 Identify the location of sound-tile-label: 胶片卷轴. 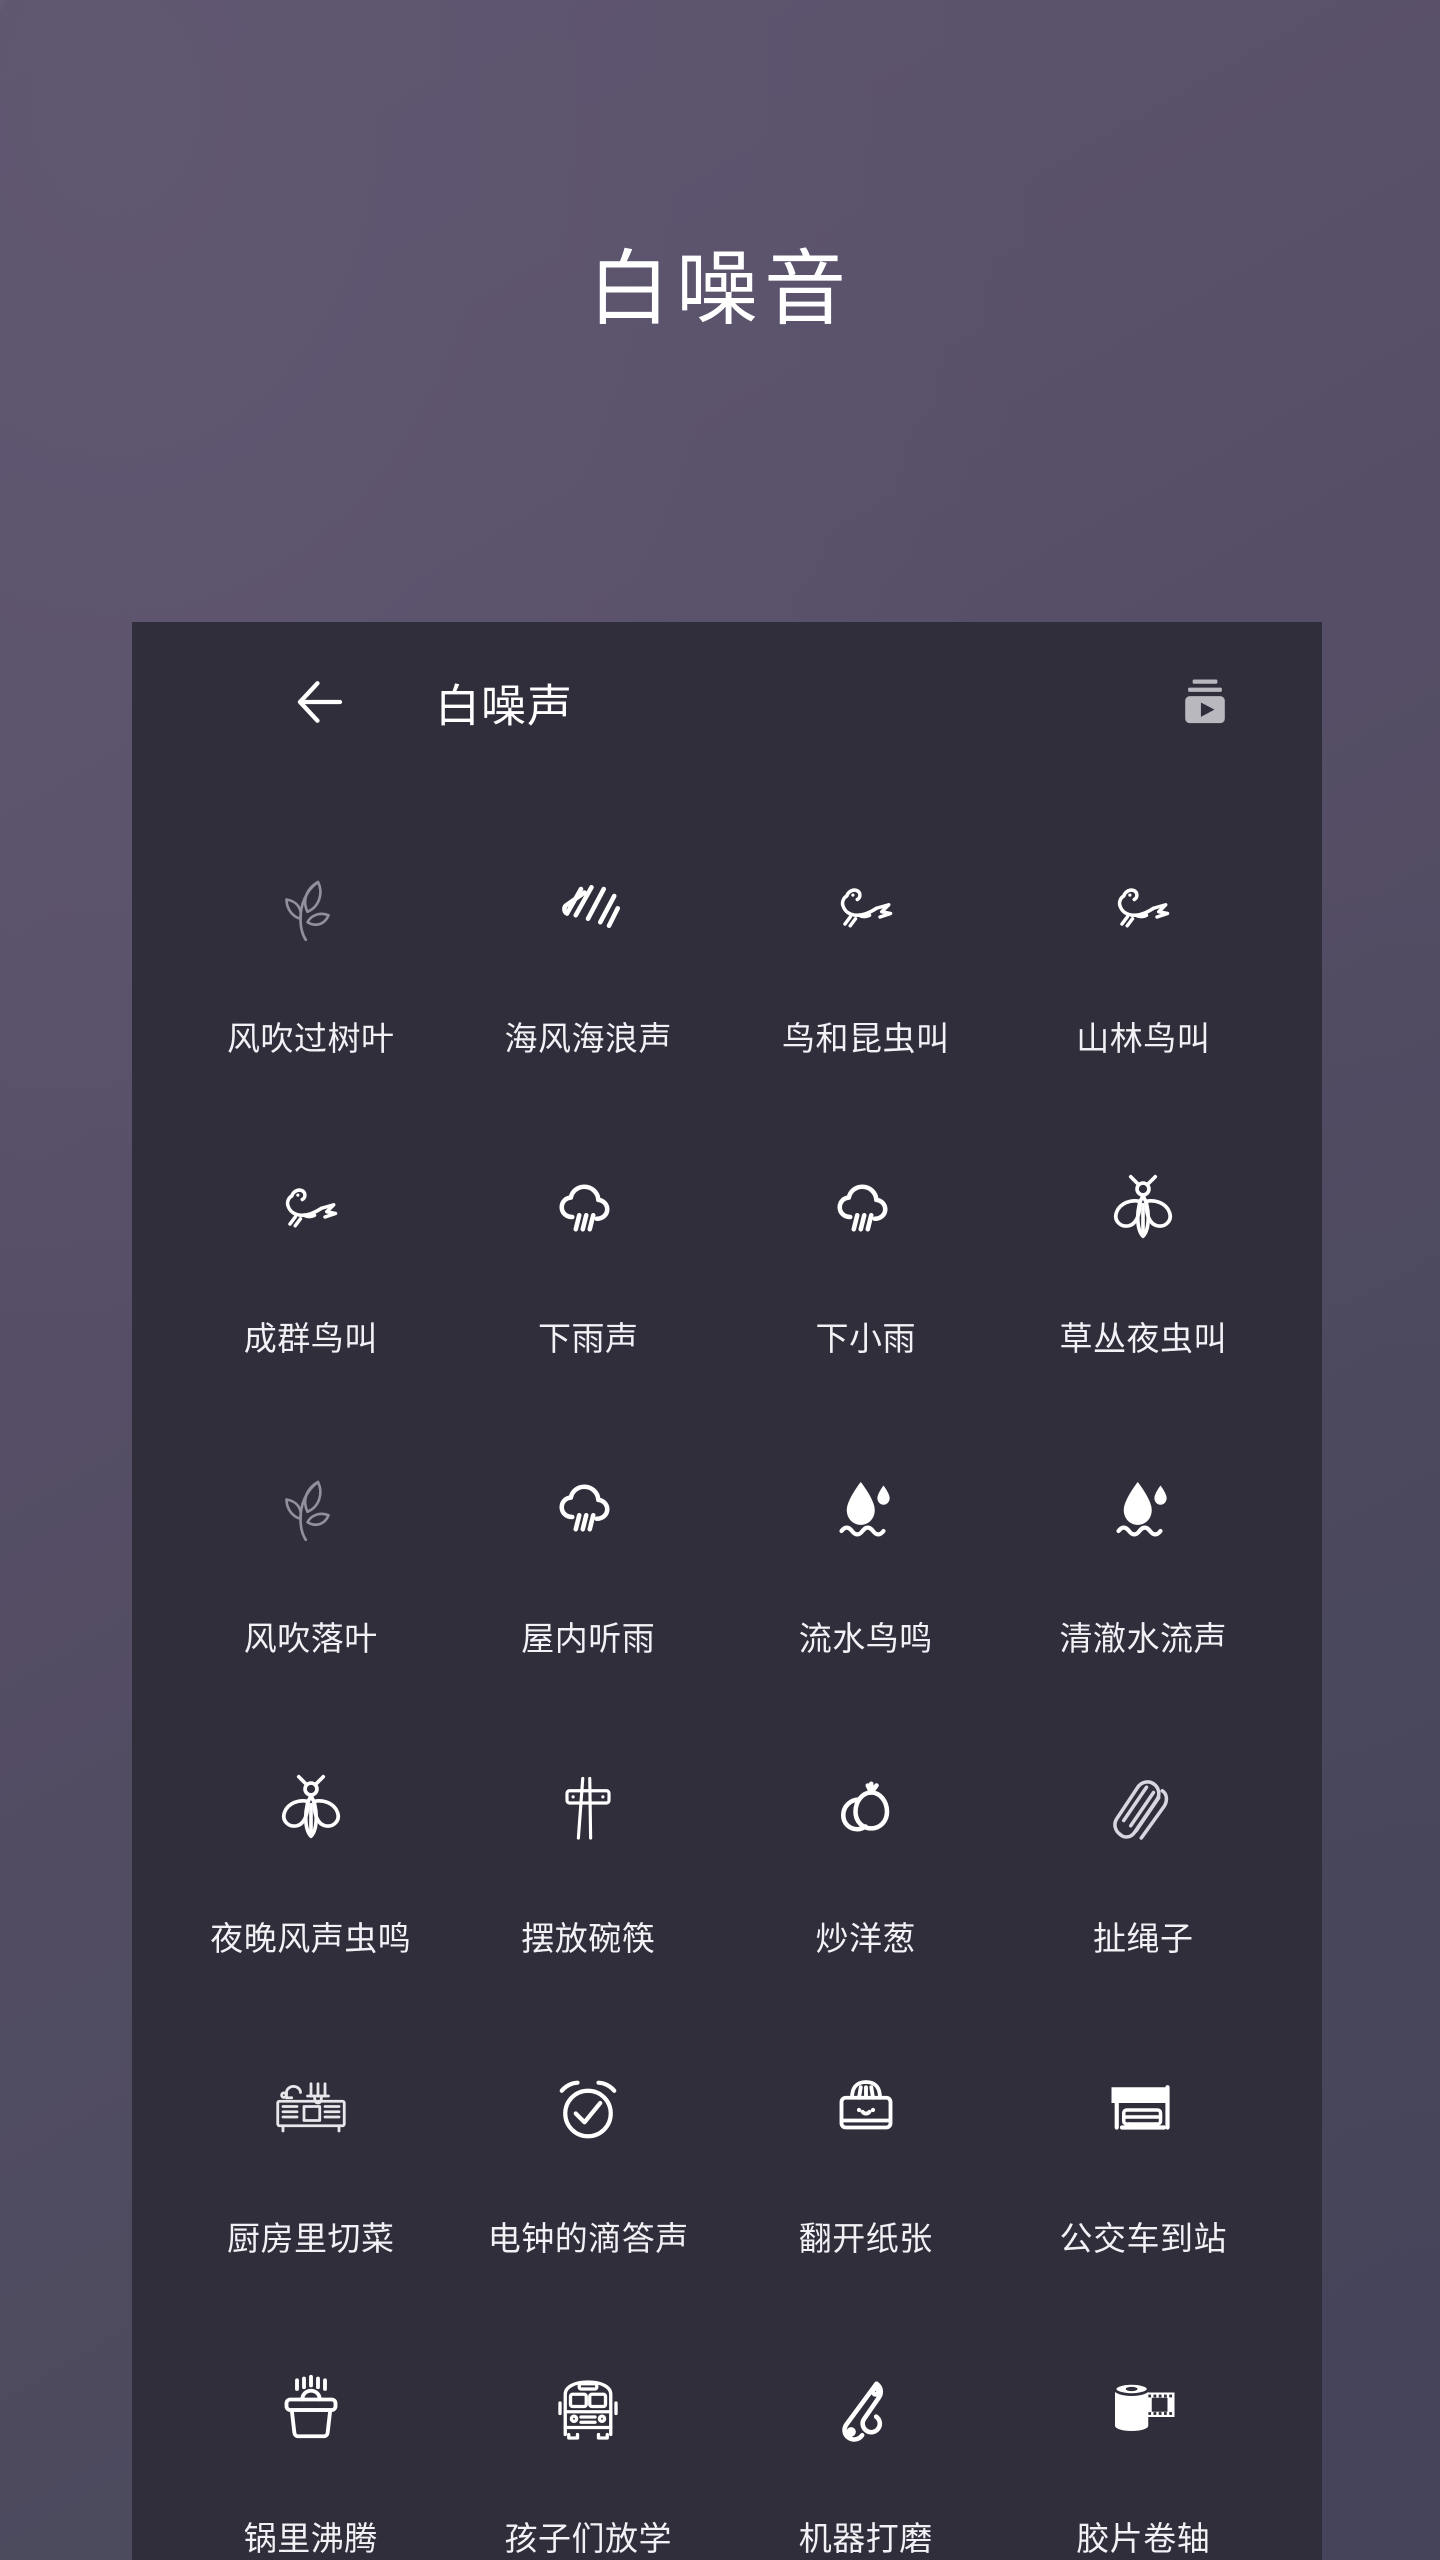
(1143, 2538).